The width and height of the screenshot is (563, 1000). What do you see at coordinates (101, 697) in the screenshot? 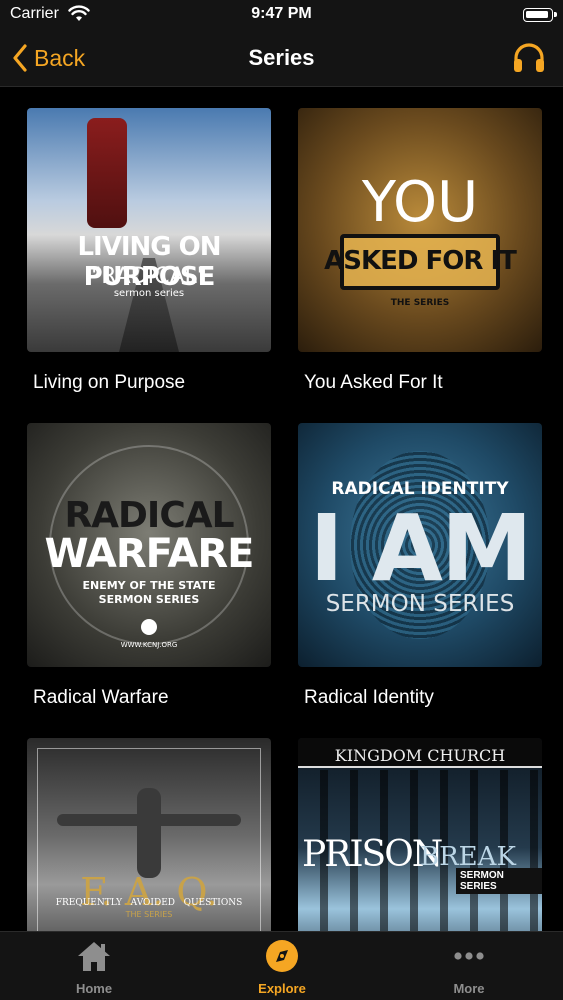
I see `series-title: Radical Warfare` at bounding box center [101, 697].